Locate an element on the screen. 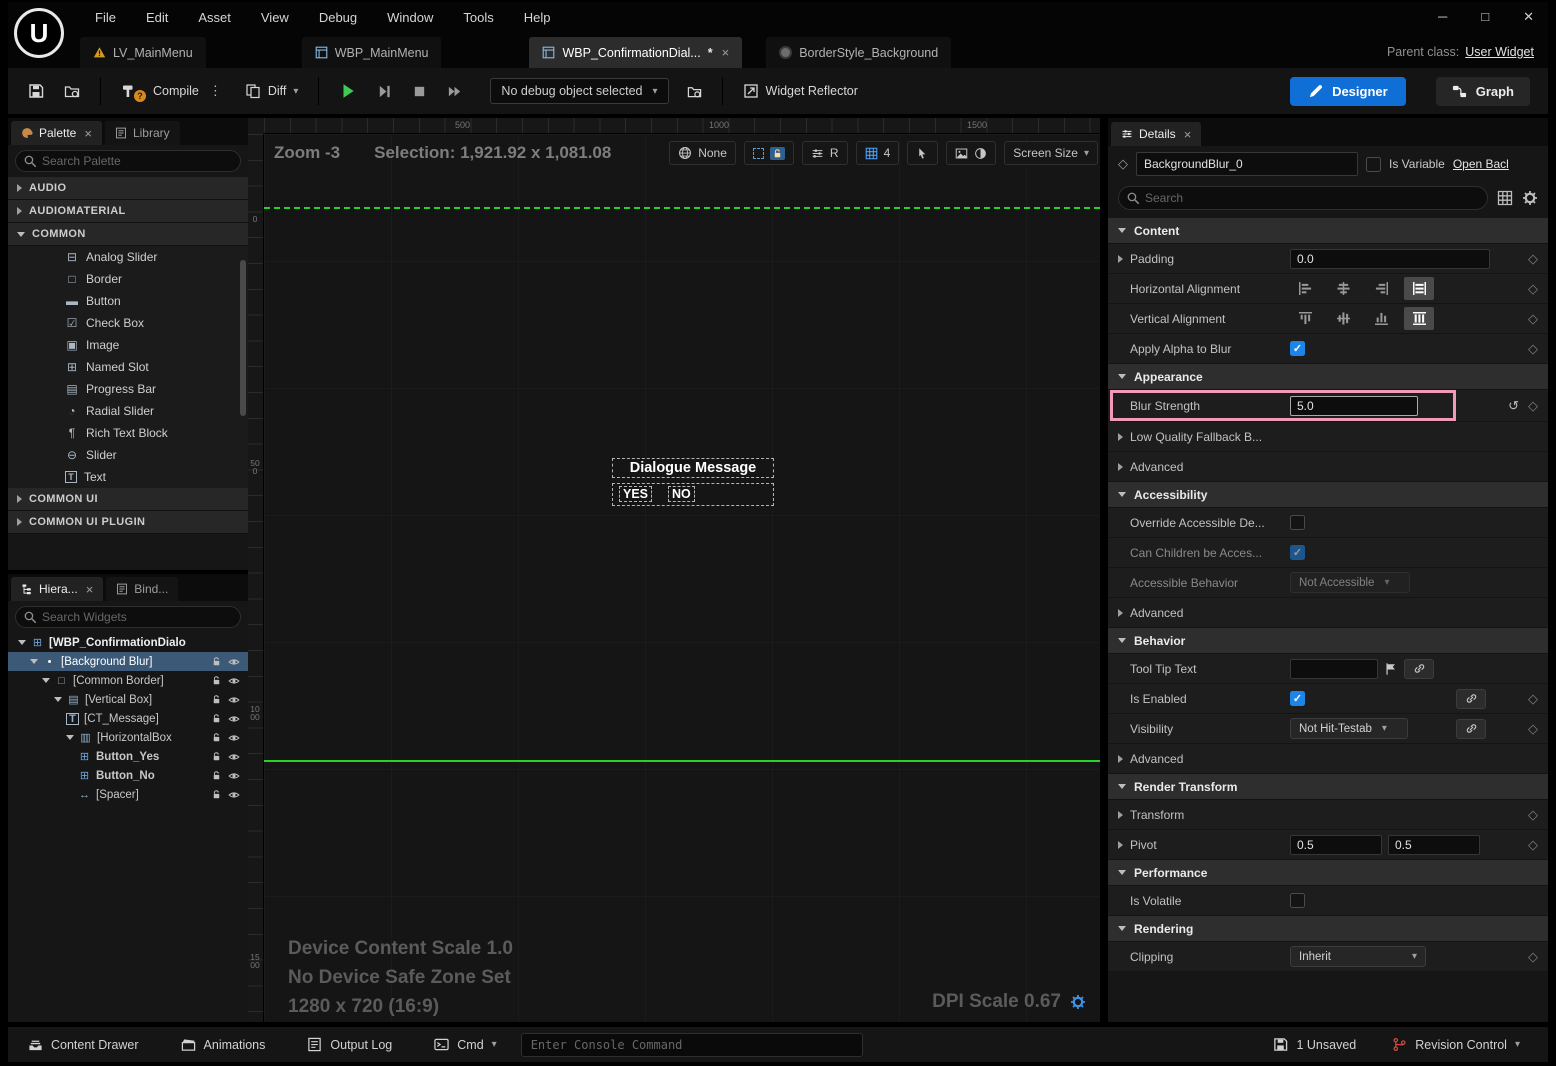  button-row-outline: YES NO is located at coordinates (693, 494).